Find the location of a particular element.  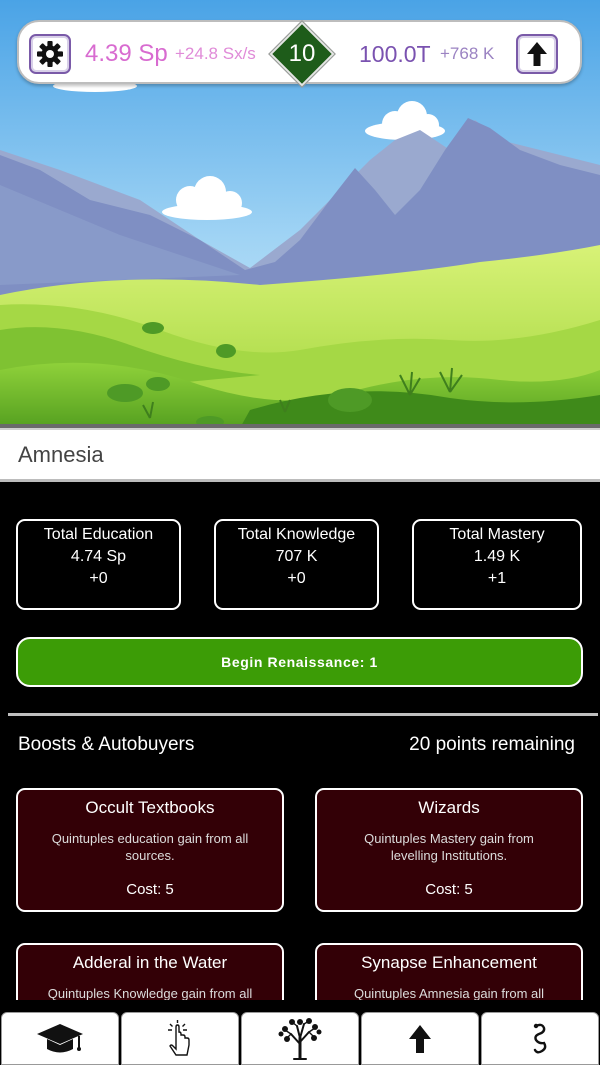

nav-tree-button is located at coordinates (300, 1038).